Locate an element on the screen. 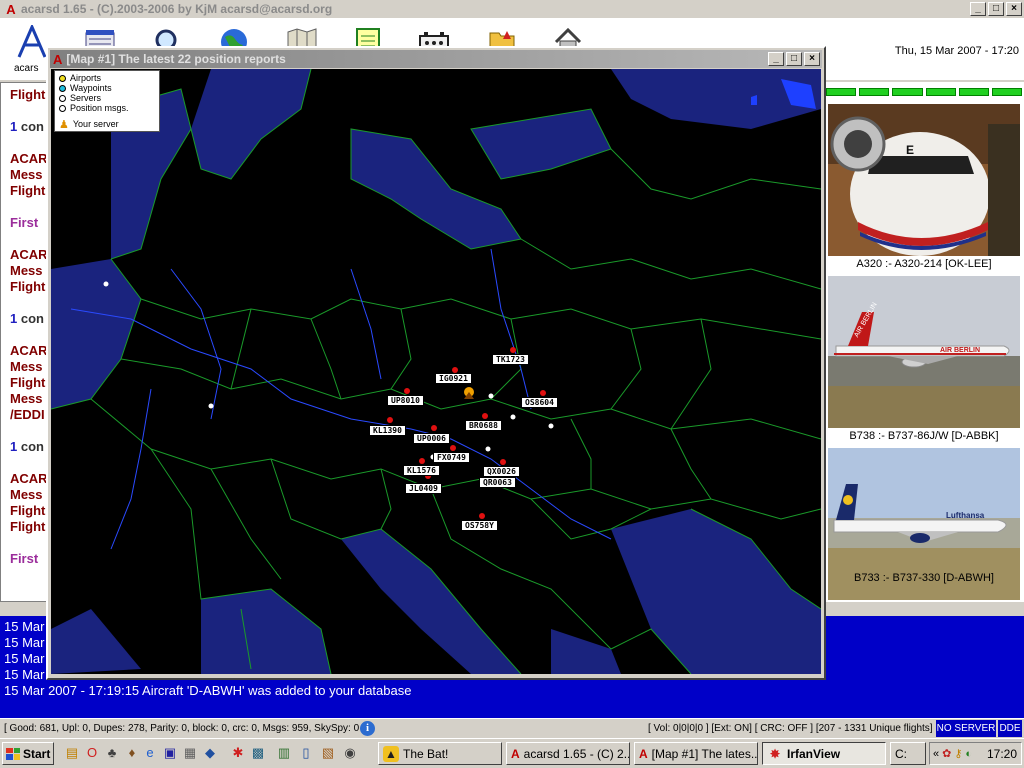 The width and height of the screenshot is (1024, 768). task-the-bat: ▲ The Bat! is located at coordinates (440, 753).